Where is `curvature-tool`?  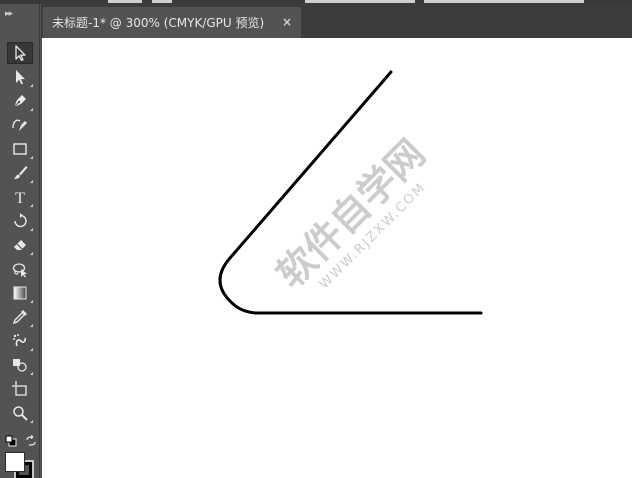 curvature-tool is located at coordinates (20, 125).